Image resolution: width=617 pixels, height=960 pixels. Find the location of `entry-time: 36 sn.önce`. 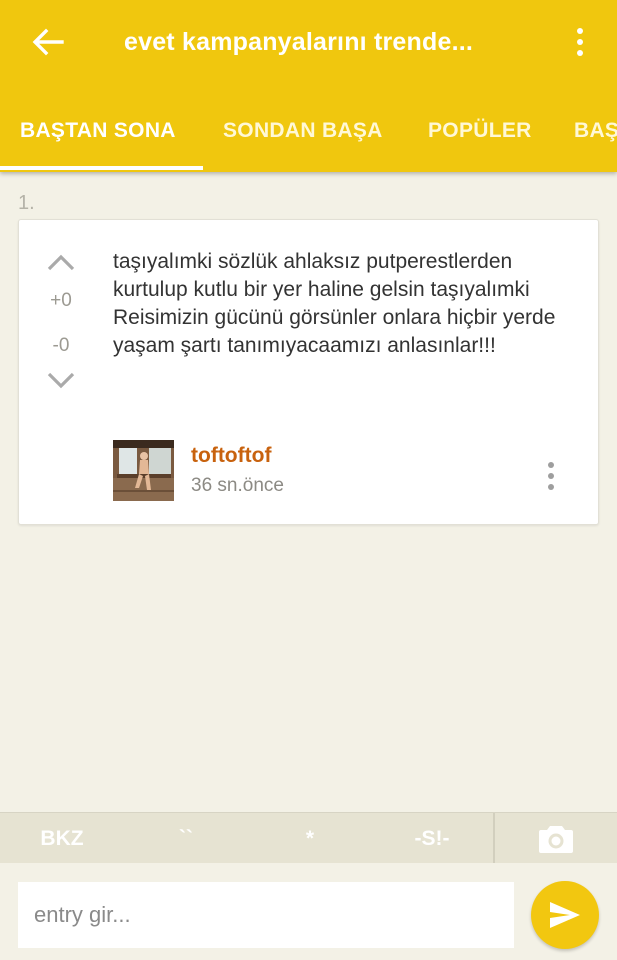

entry-time: 36 sn.önce is located at coordinates (237, 485).